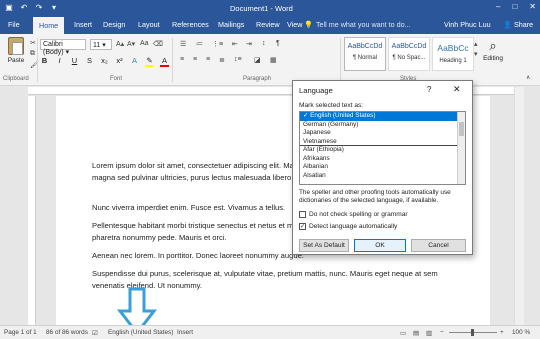 The image size is (540, 339). What do you see at coordinates (249, 44) in the screenshot?
I see `increase-indent-icon: ⇥` at bounding box center [249, 44].